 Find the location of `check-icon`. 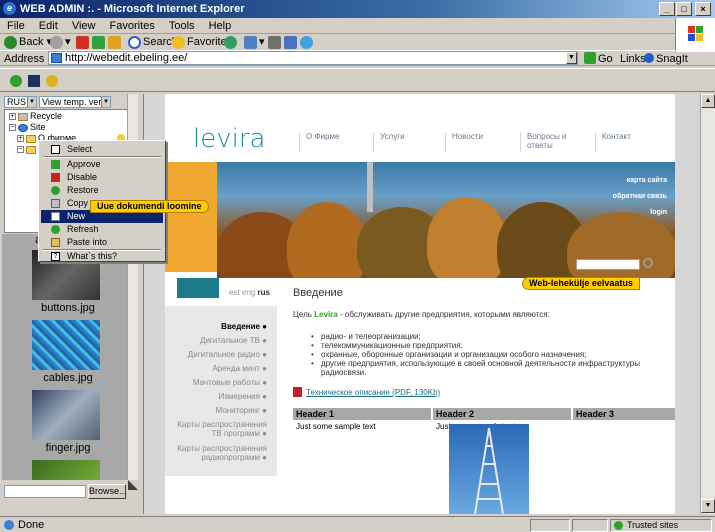

check-icon is located at coordinates (618, 525).